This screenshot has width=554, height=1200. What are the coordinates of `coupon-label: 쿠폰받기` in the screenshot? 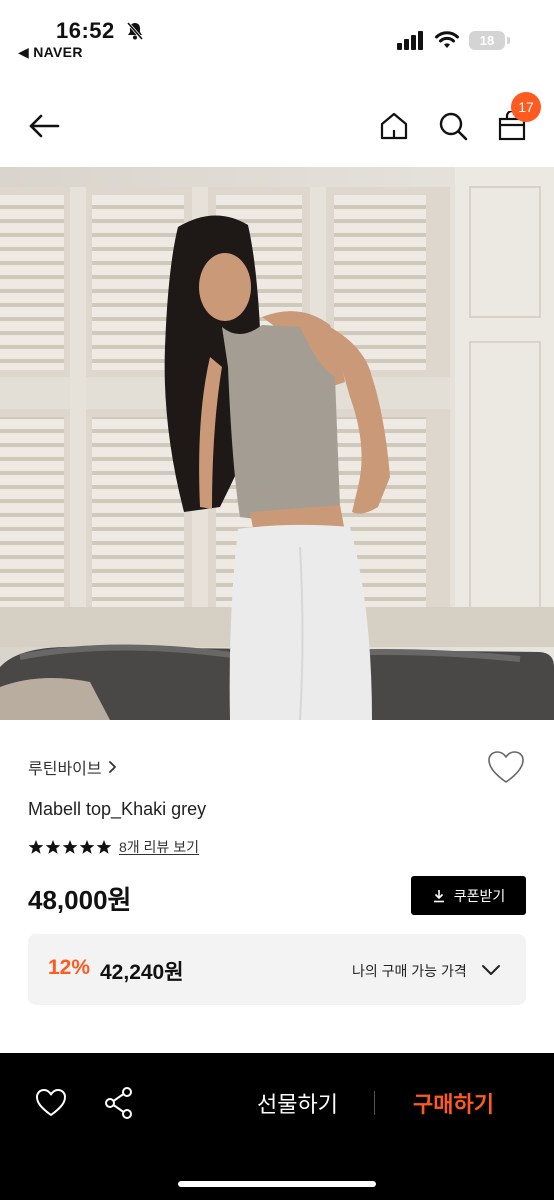 It's located at (479, 895).